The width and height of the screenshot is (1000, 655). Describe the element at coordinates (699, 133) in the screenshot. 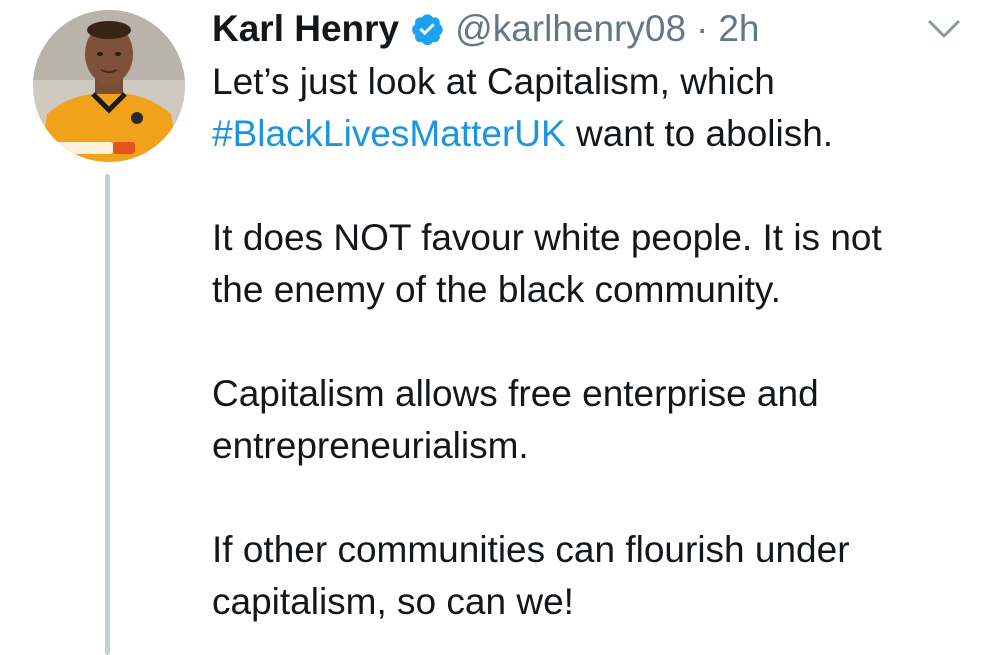

I see `tweet-line: want to abolish.` at that location.